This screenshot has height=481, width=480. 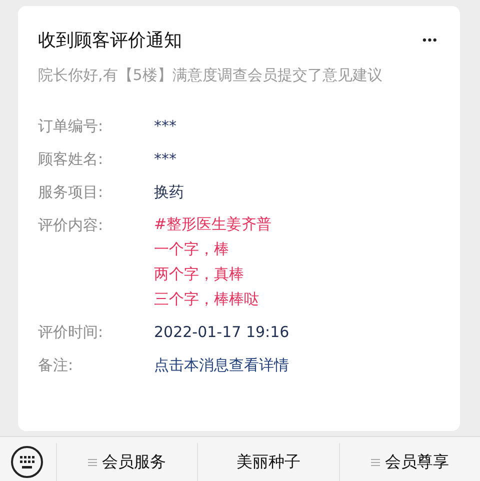 I want to click on field-label: 备注:, so click(x=56, y=365).